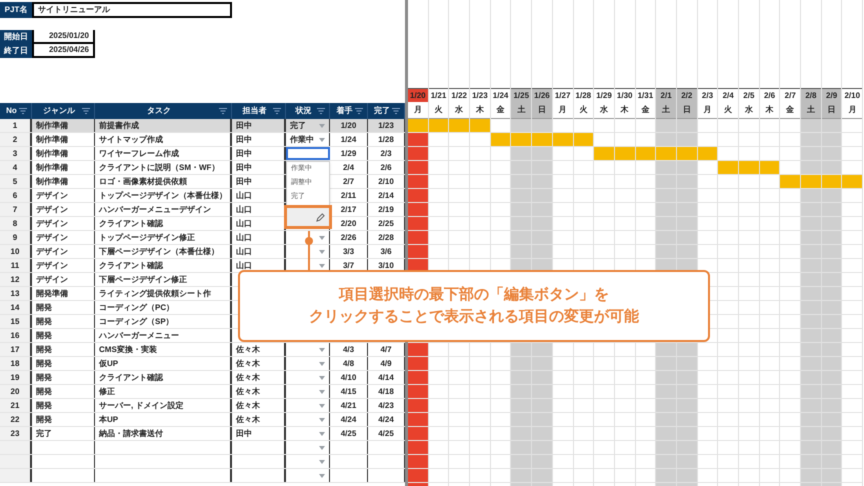 Image resolution: width=864 pixels, height=486 pixels. What do you see at coordinates (16, 167) in the screenshot?
I see `row-number-cell: 4` at bounding box center [16, 167].